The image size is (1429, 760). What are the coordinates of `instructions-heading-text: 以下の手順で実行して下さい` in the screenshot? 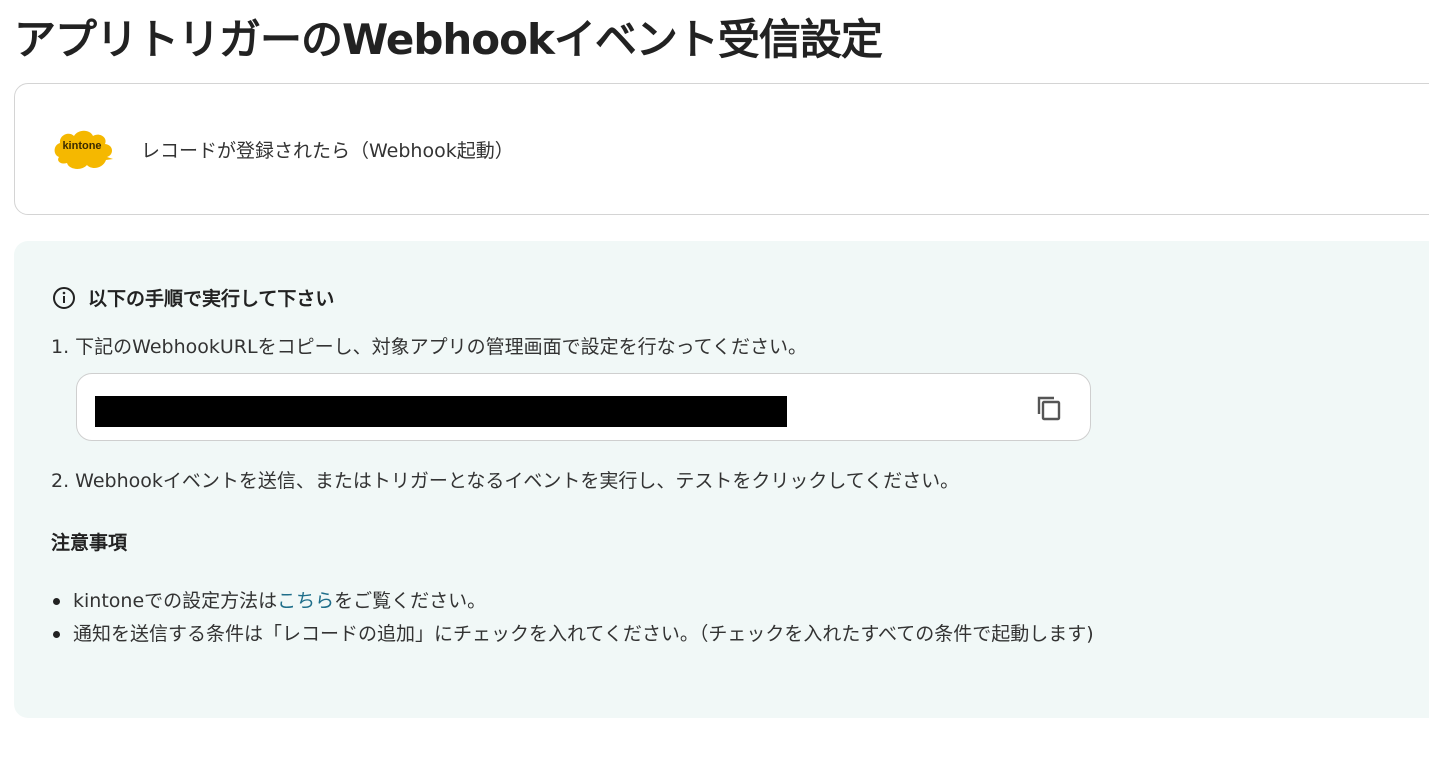 It's located at (211, 299).